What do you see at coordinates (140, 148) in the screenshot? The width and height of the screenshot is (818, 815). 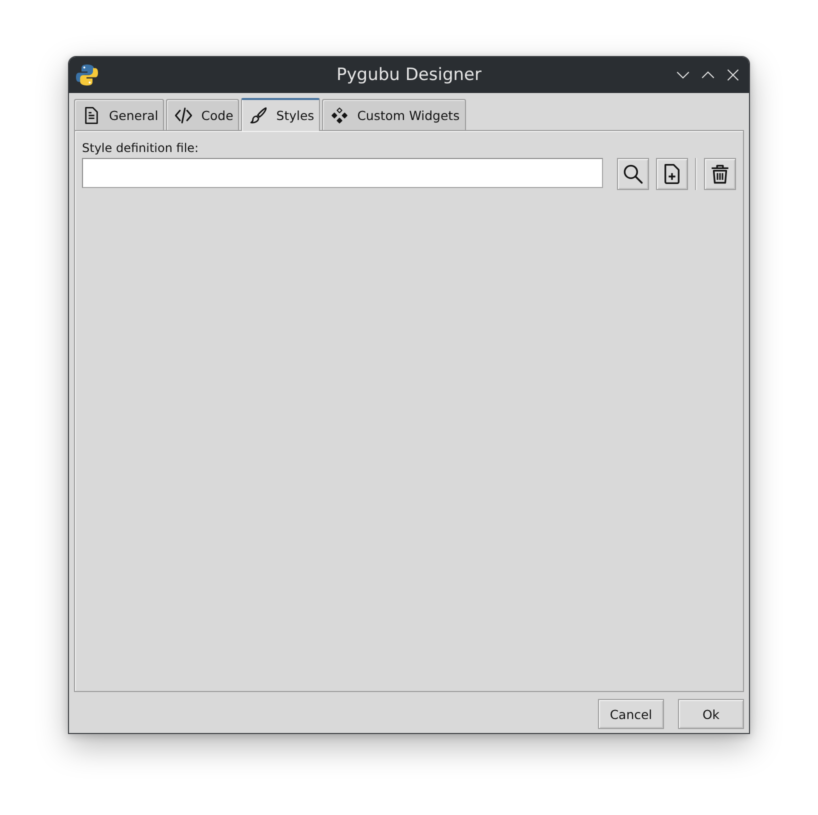 I see `field-label: Style definition file:` at bounding box center [140, 148].